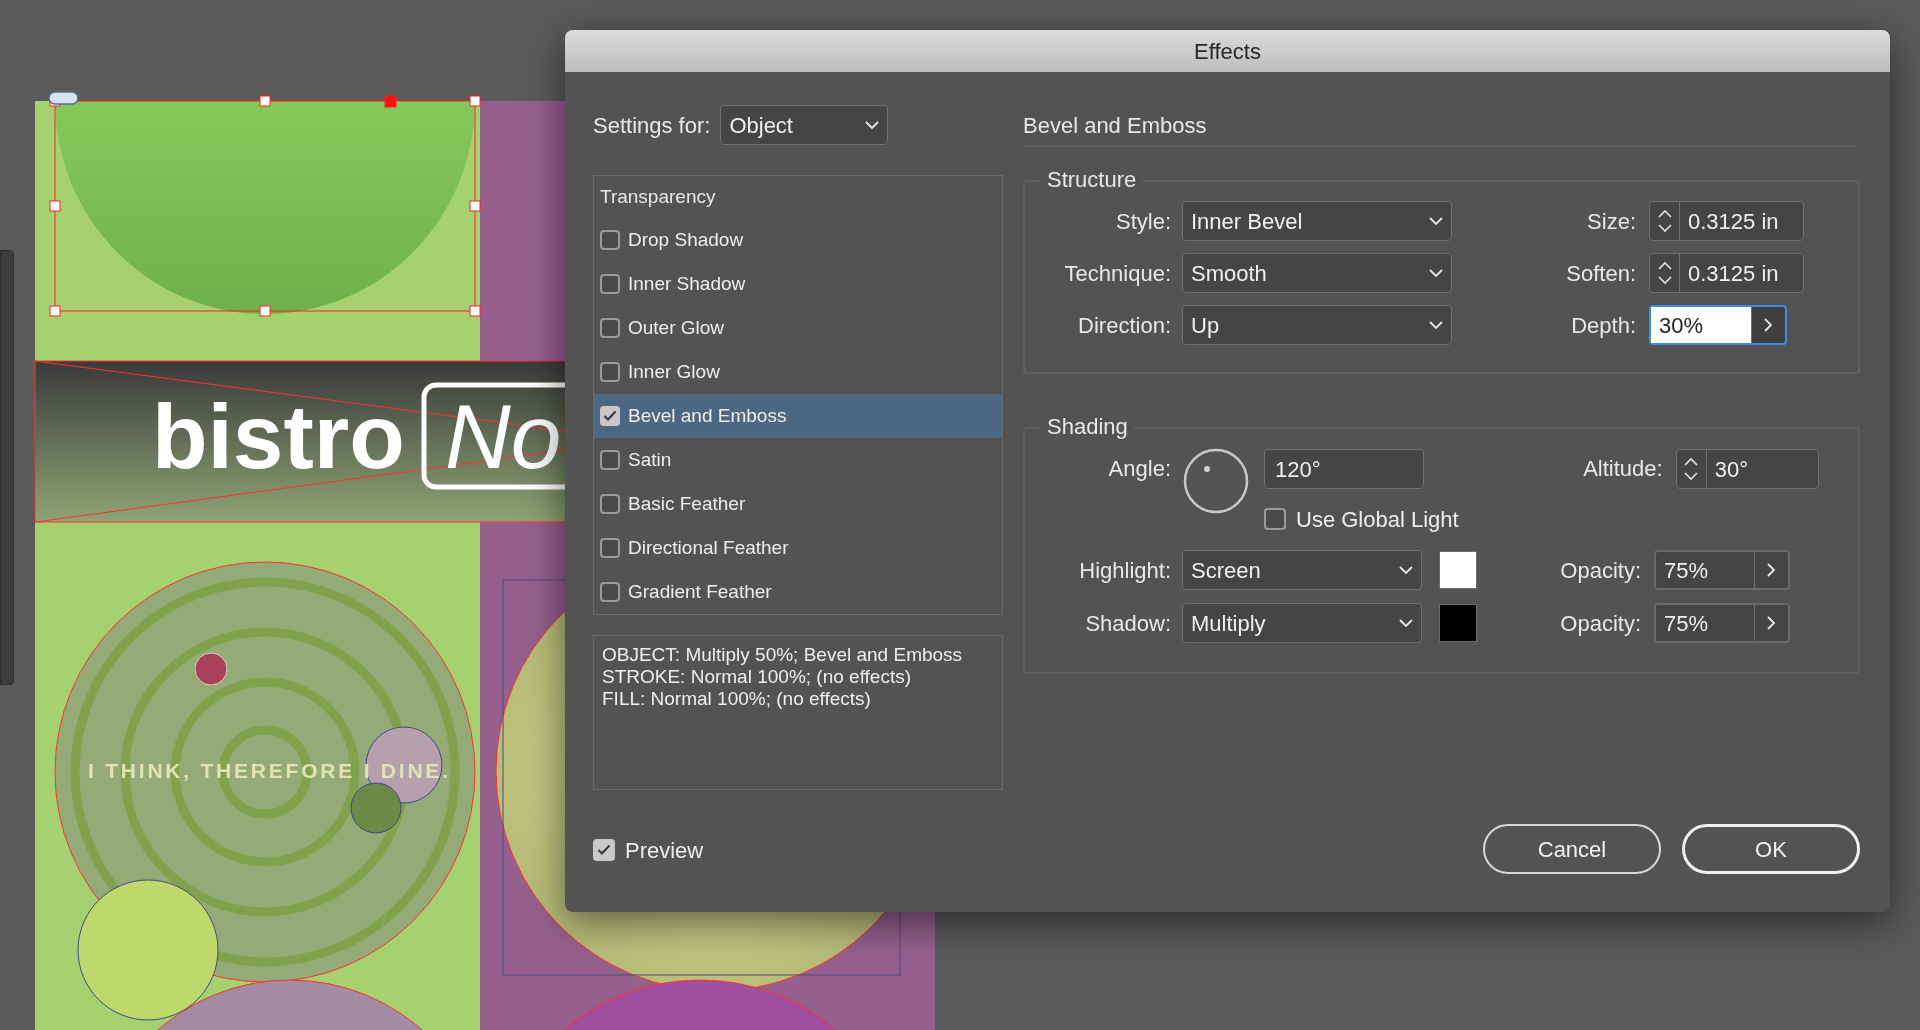 The image size is (1920, 1030). Describe the element at coordinates (1216, 481) in the screenshot. I see `angle-dial` at that location.